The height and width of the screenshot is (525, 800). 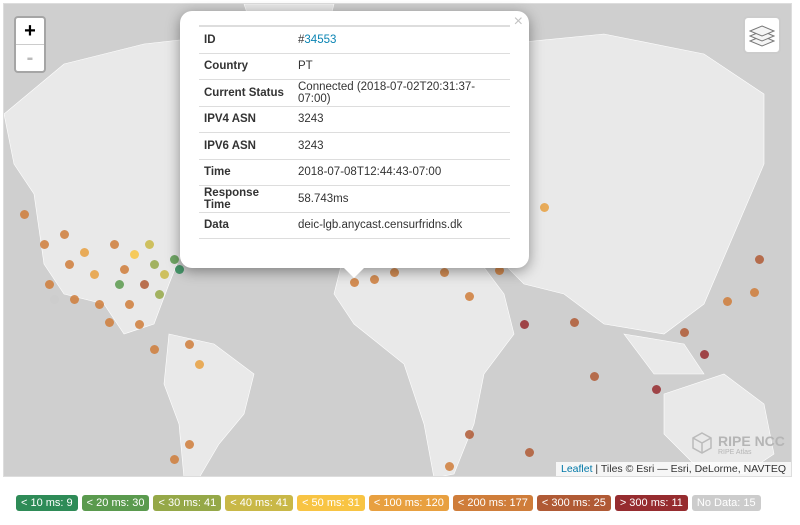 I want to click on row-label: IPV4 ASN, so click(x=246, y=119).